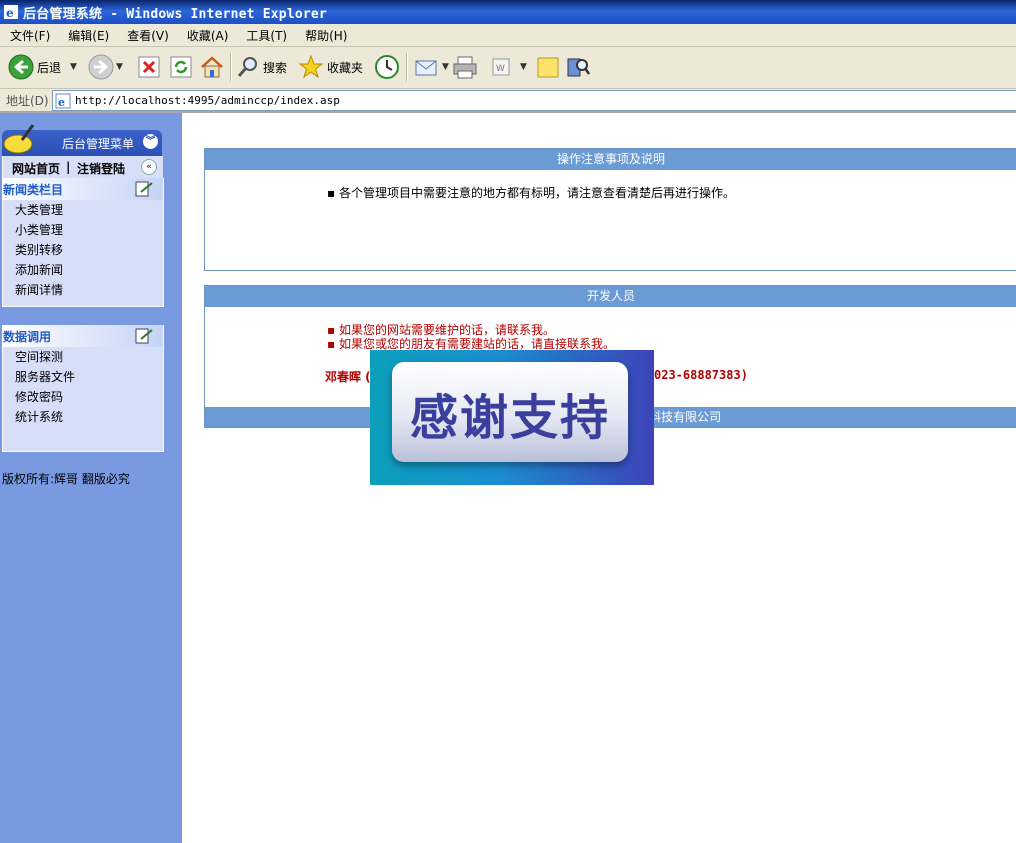 This screenshot has height=843, width=1016. Describe the element at coordinates (27, 337) in the screenshot. I see `data-panel-title: 数据调用` at that location.